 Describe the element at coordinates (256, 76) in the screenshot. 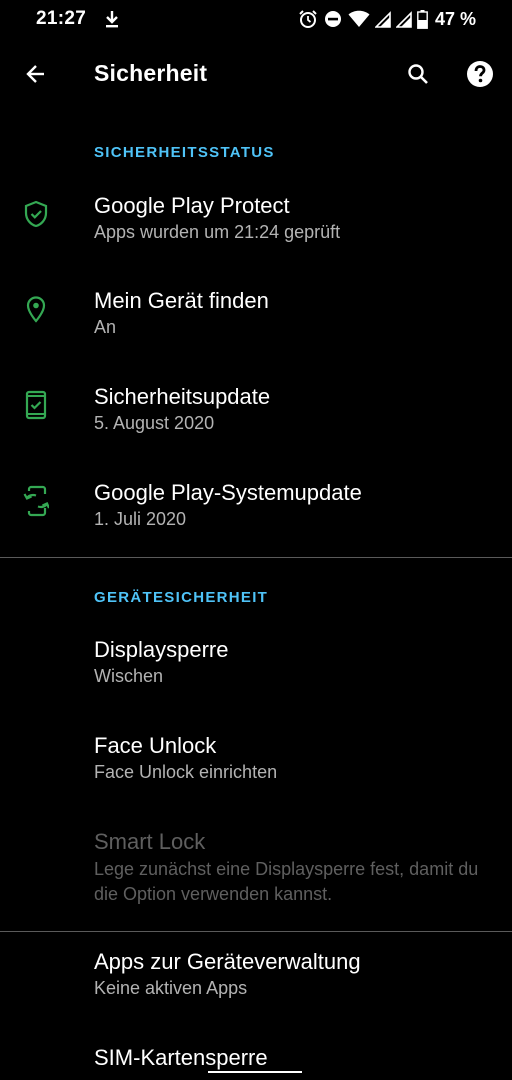

I see `app-bar: Sicherheit` at that location.